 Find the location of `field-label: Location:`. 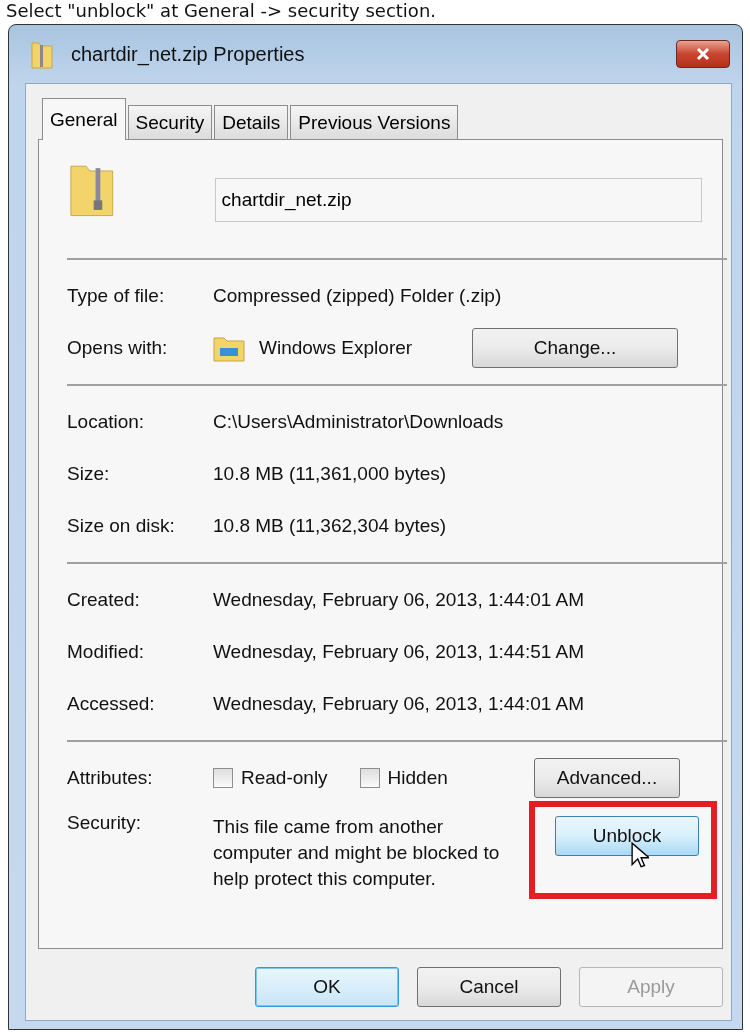

field-label: Location: is located at coordinates (106, 422).